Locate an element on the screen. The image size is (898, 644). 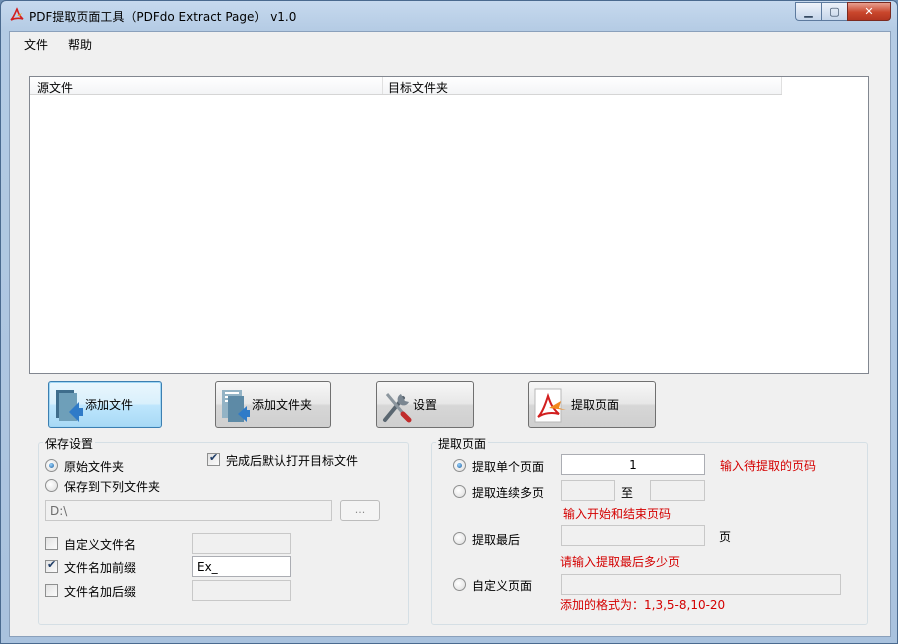
menu-bar: 文件 帮助 is located at coordinates (450, 43).